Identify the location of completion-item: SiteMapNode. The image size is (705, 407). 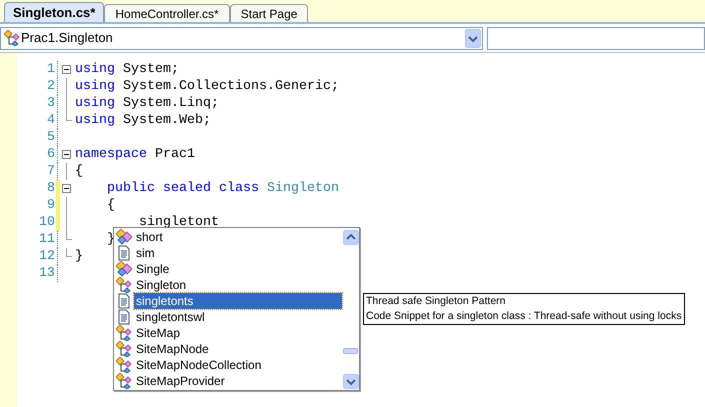
(228, 349).